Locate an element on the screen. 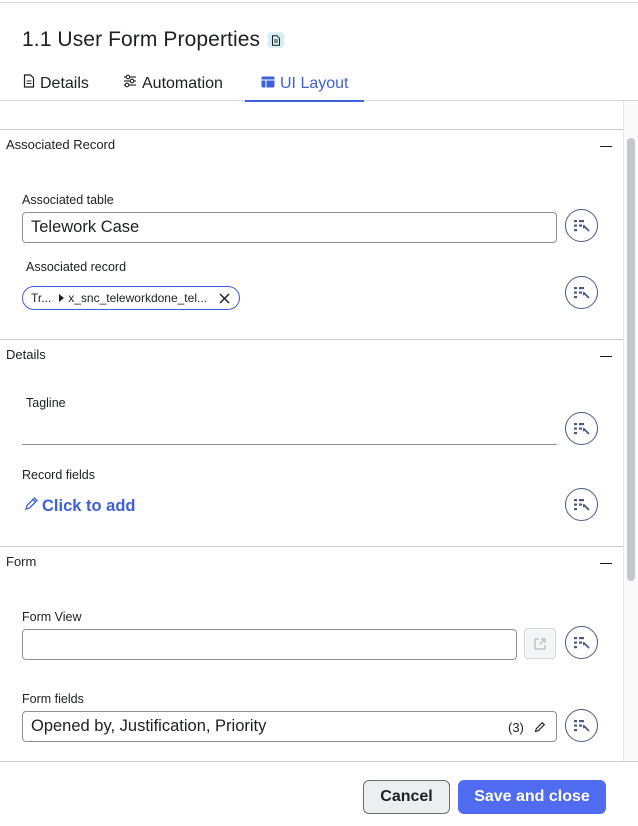 The width and height of the screenshot is (638, 826). click-to-add-link: Click to add is located at coordinates (80, 506).